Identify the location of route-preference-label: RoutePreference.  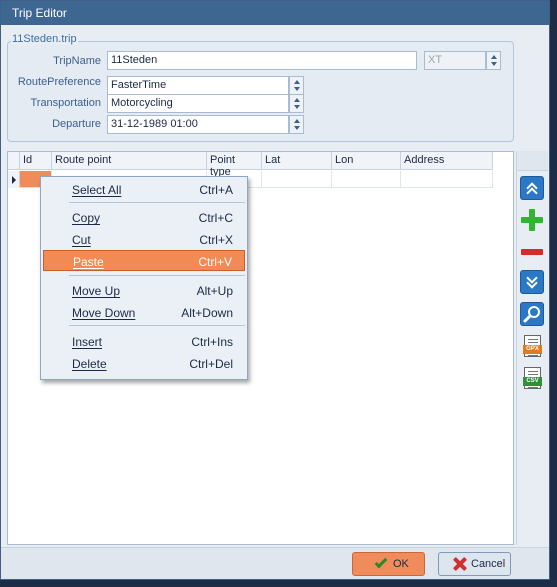
(59, 82).